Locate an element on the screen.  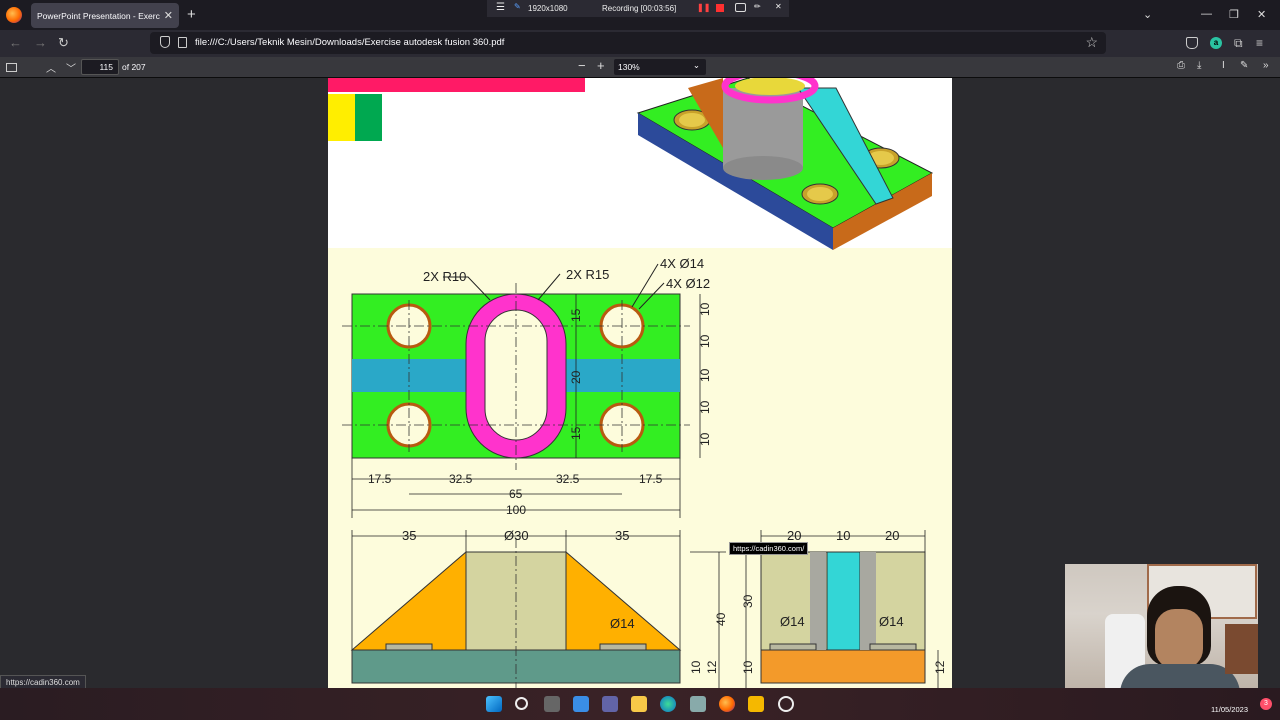
bookmark-star-icon: ☆ is located at coordinates (1091, 42).